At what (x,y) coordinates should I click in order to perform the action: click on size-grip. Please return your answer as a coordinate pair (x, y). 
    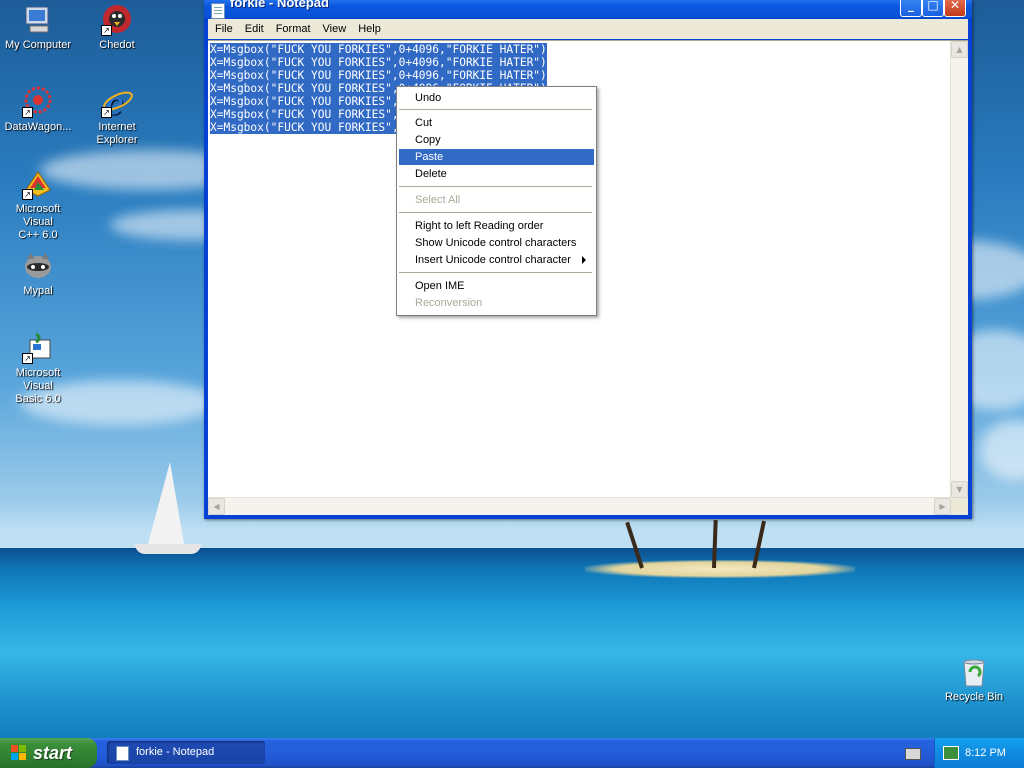
    Looking at the image, I should click on (959, 506).